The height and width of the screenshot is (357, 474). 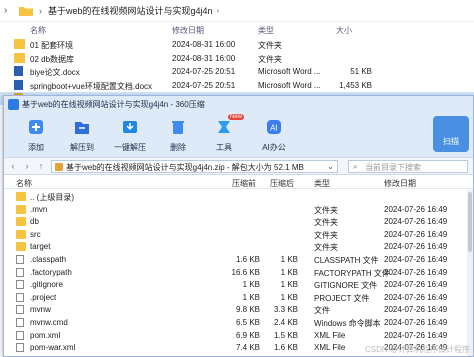 I want to click on explorer-cell-name: 01 配套环境, so click(x=52, y=45).